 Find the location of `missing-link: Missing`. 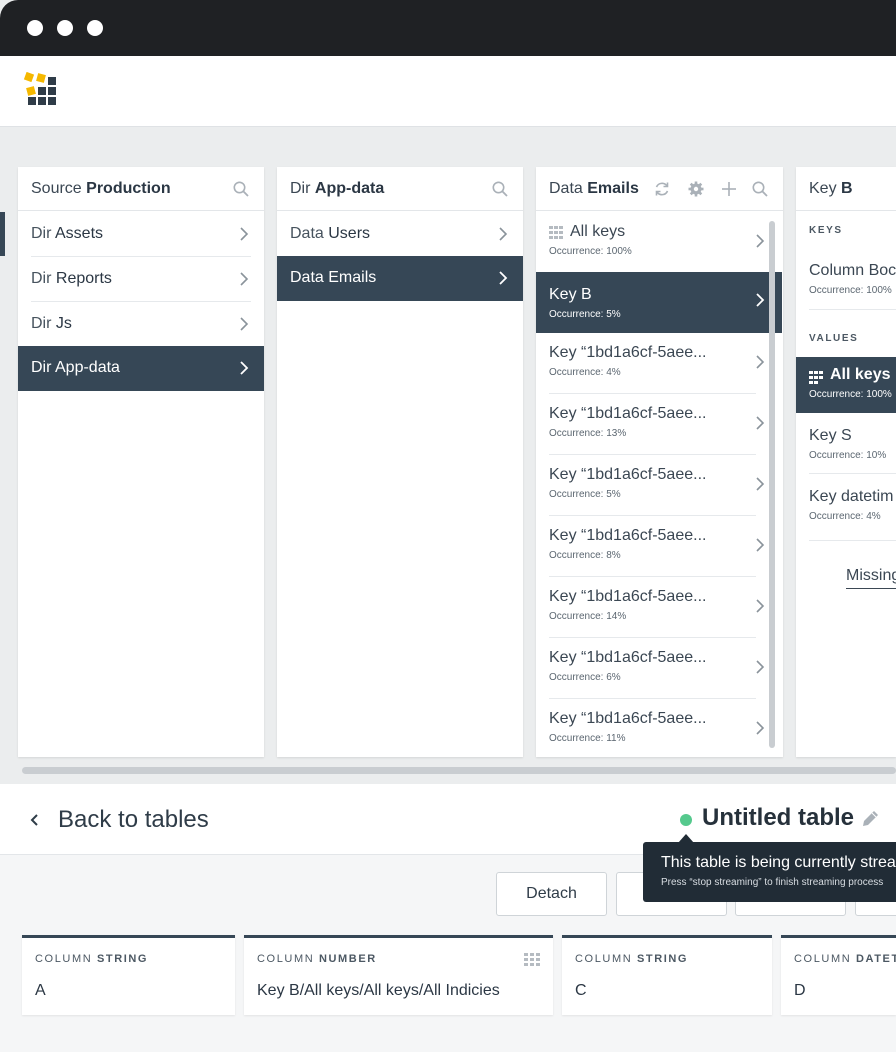

missing-link: Missing is located at coordinates (871, 578).